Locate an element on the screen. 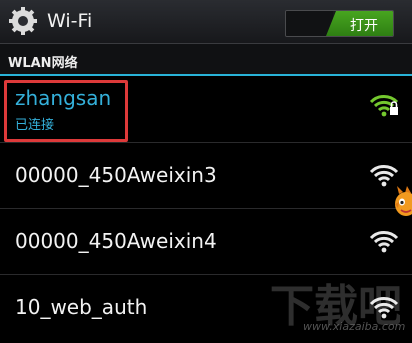 This screenshot has width=412, height=343. toggle-label: 打开 is located at coordinates (364, 26).